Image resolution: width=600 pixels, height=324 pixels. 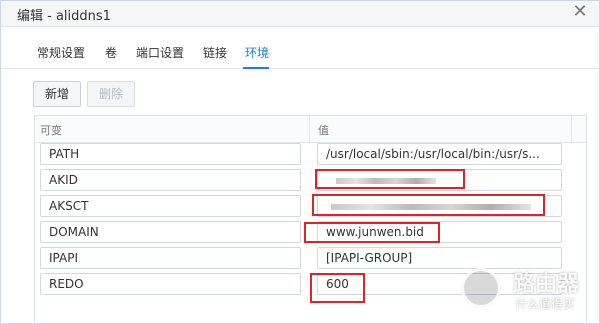 I want to click on env-key-field: AKID, so click(x=170, y=180).